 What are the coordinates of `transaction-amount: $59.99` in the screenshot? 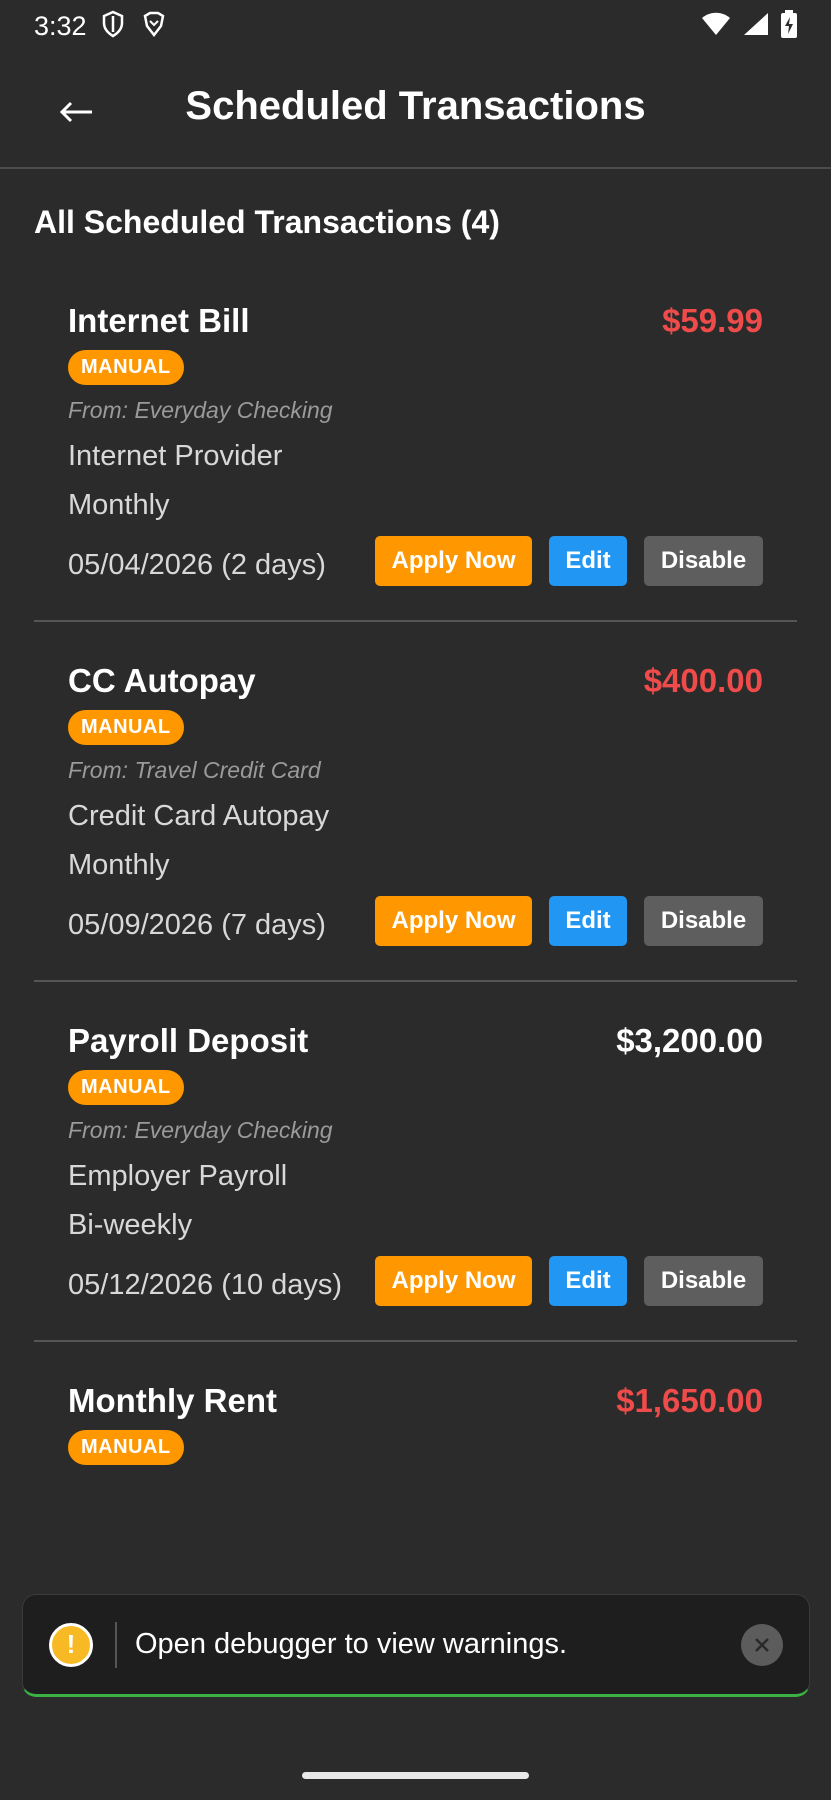 It's located at (712, 320).